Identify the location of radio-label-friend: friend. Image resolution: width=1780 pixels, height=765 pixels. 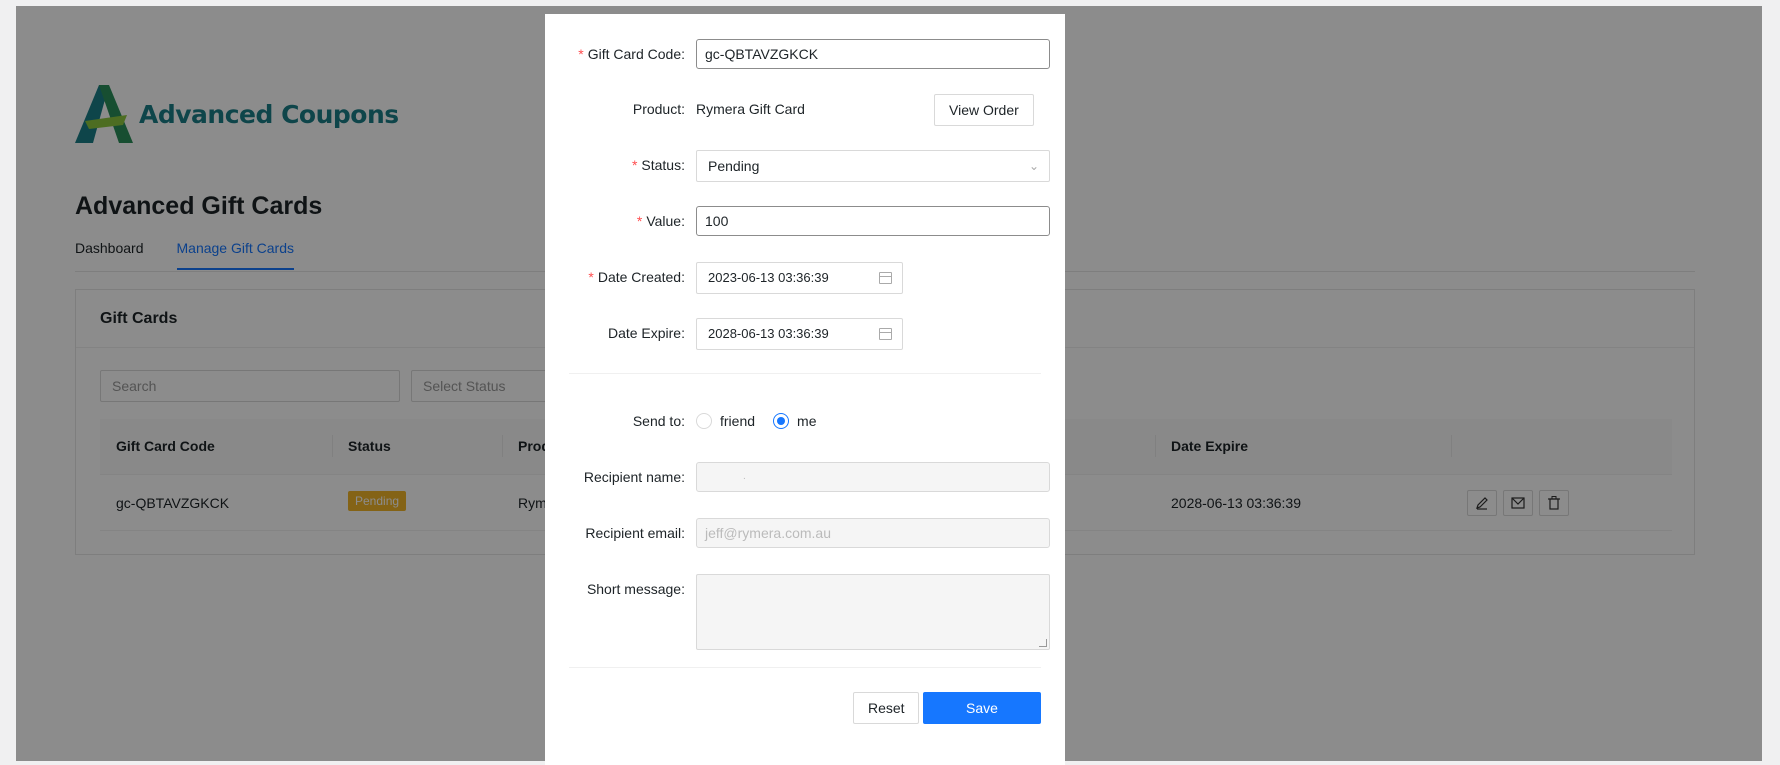
(737, 421).